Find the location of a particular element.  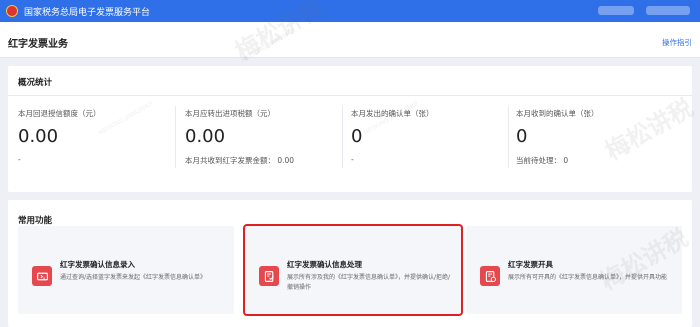

card-title: 红字发票确认信息录入 is located at coordinates (97, 264).